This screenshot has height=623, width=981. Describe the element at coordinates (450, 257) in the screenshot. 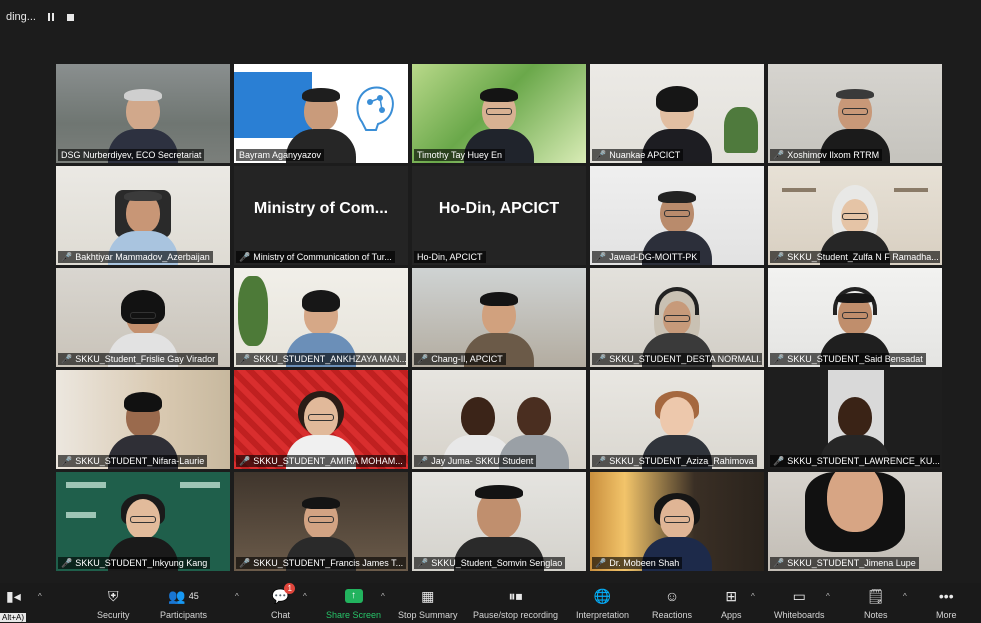

I see `participant-name-label: Ho-Din, APCICT` at that location.